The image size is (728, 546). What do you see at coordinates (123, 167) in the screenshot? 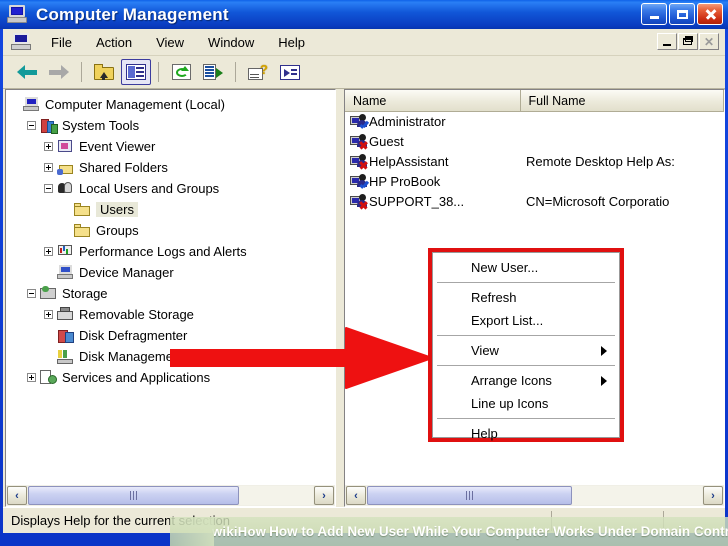
I see `tree-item-label: Shared Folders` at bounding box center [123, 167].